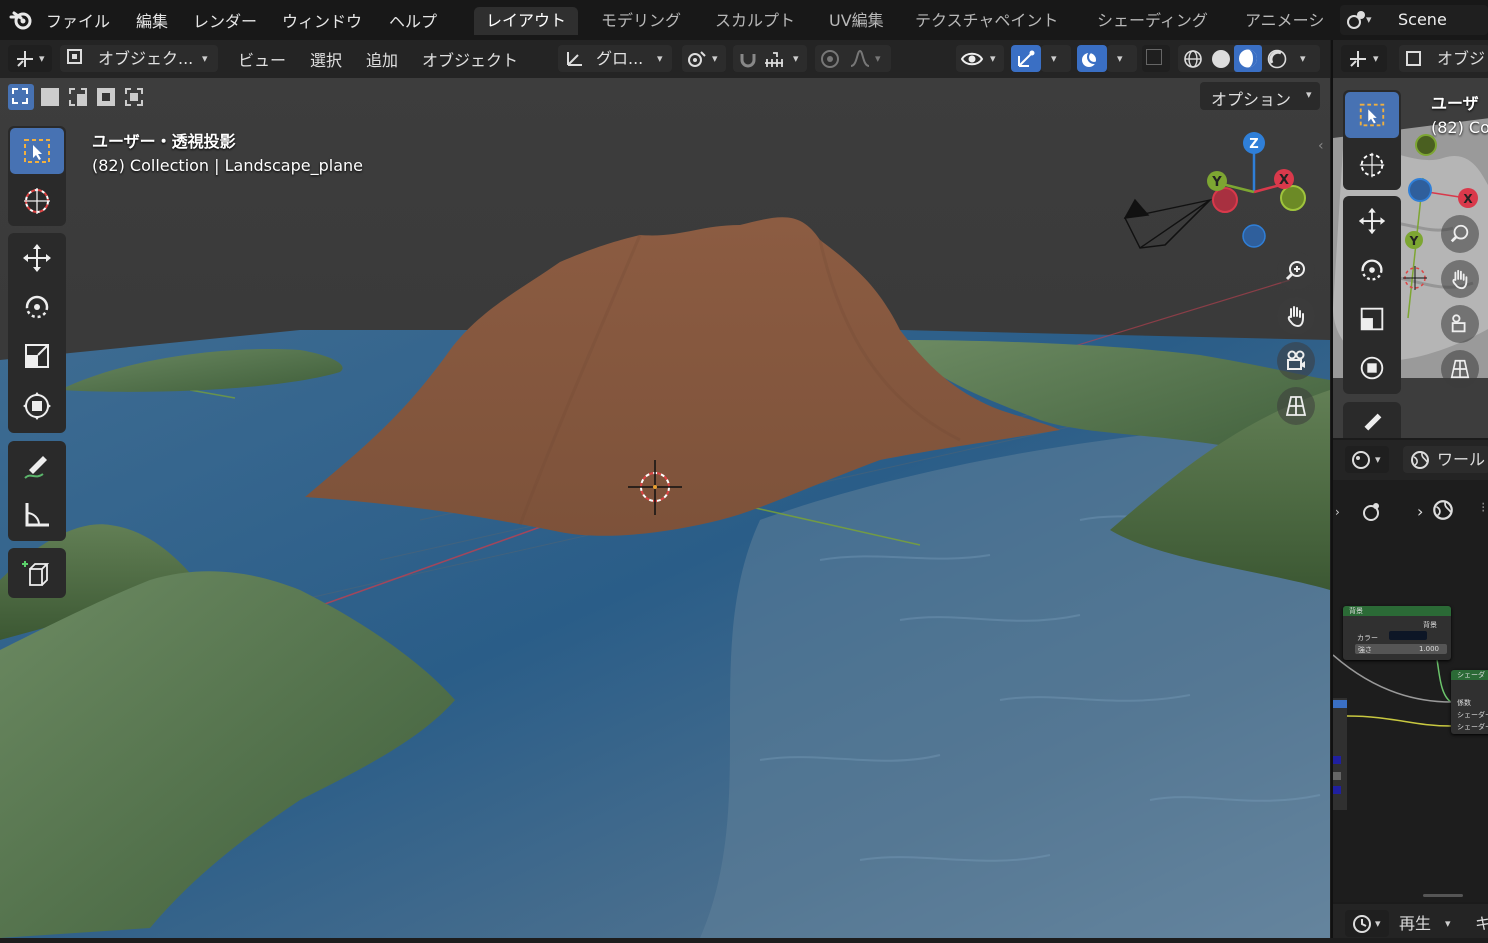  I want to click on menu-render: レンダー, so click(225, 20).